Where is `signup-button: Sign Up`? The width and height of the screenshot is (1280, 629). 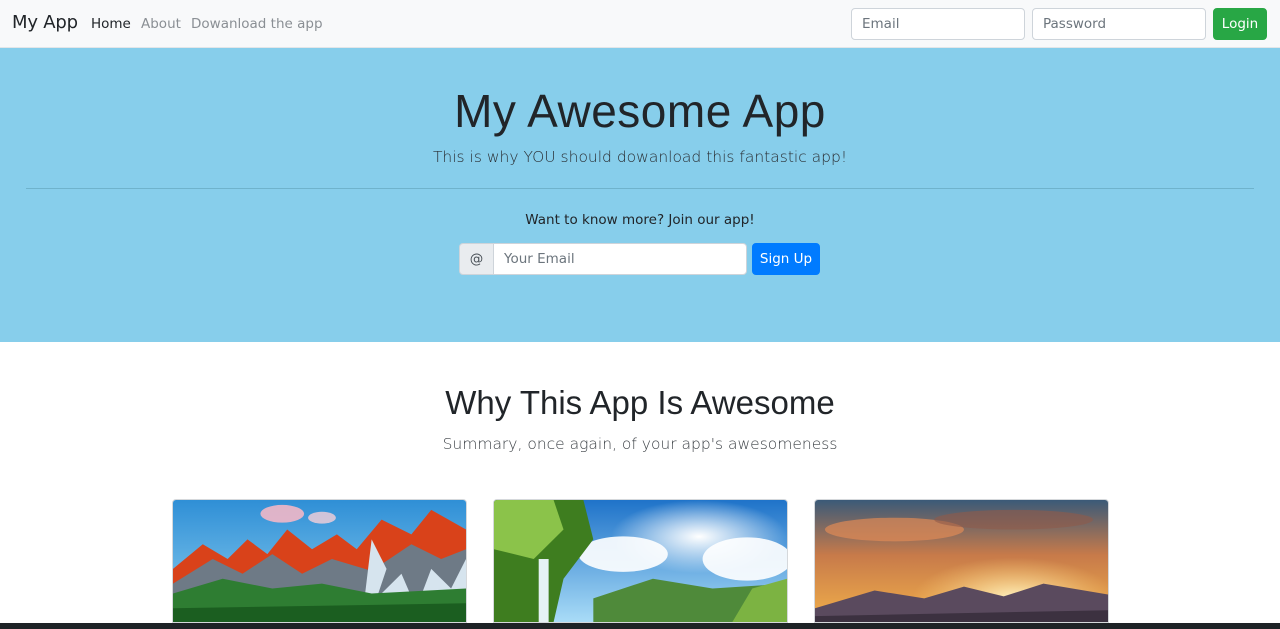 signup-button: Sign Up is located at coordinates (786, 259).